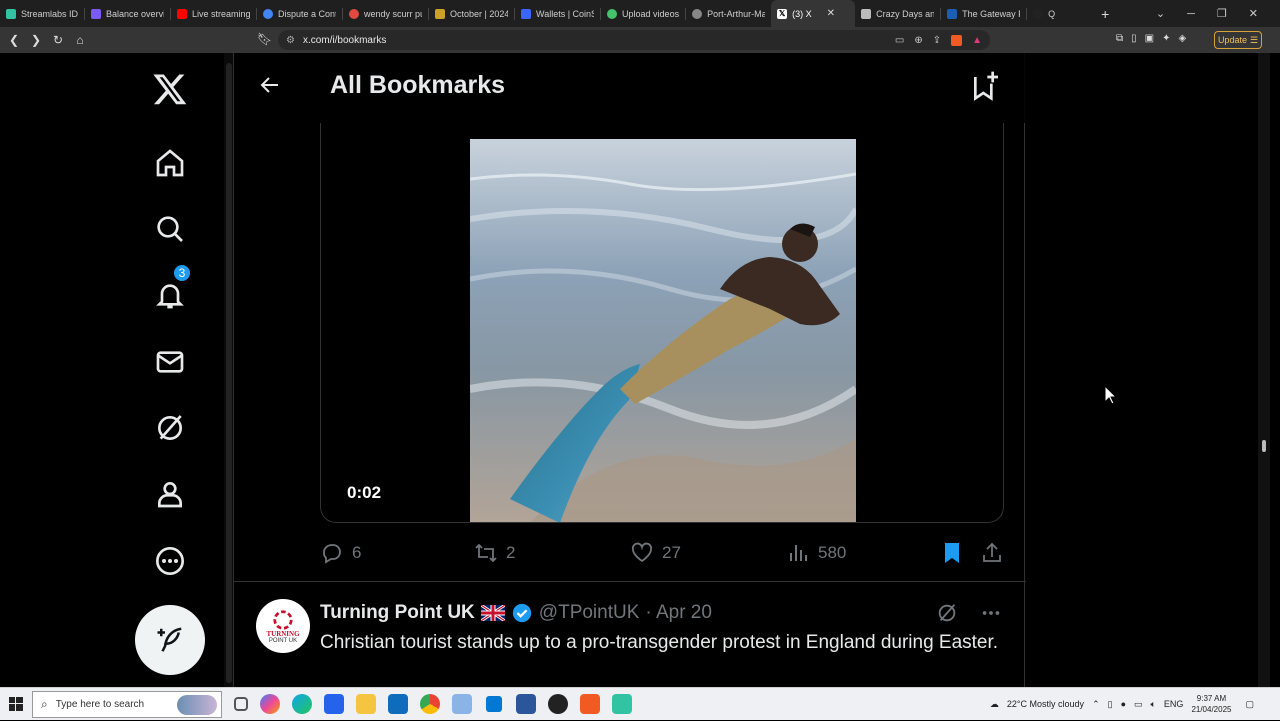 This screenshot has height=721, width=1280. I want to click on network-icon: ▭, so click(1138, 704).